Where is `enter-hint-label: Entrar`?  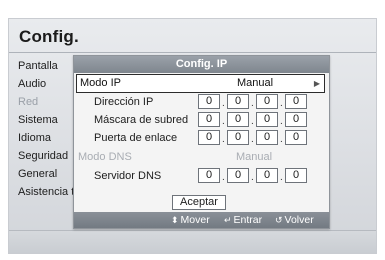 enter-hint-label: Entrar is located at coordinates (248, 220).